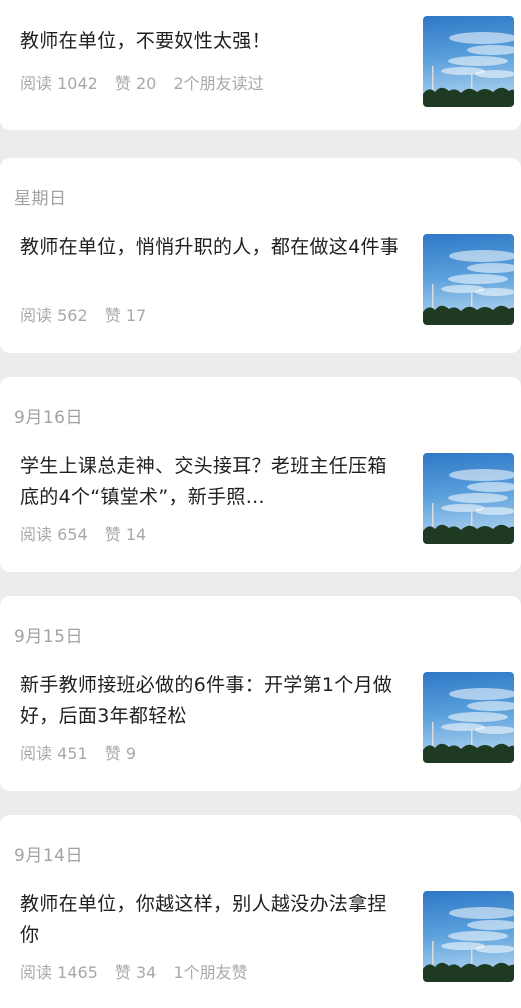 This screenshot has width=521, height=1008. What do you see at coordinates (125, 534) in the screenshot?
I see `like-count: 赞 14` at bounding box center [125, 534].